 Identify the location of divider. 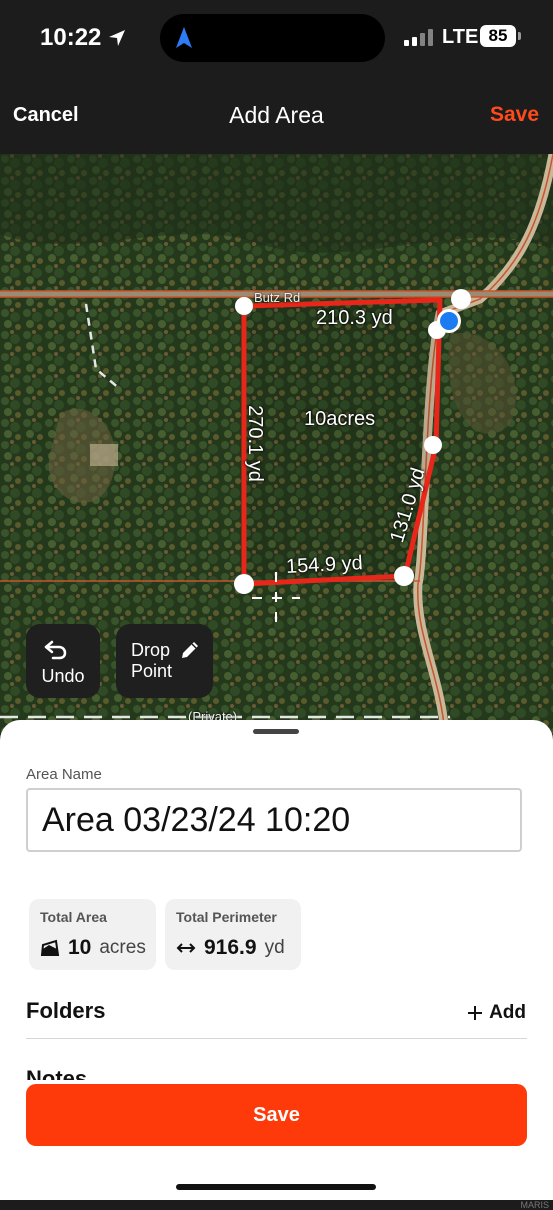
(276, 1038).